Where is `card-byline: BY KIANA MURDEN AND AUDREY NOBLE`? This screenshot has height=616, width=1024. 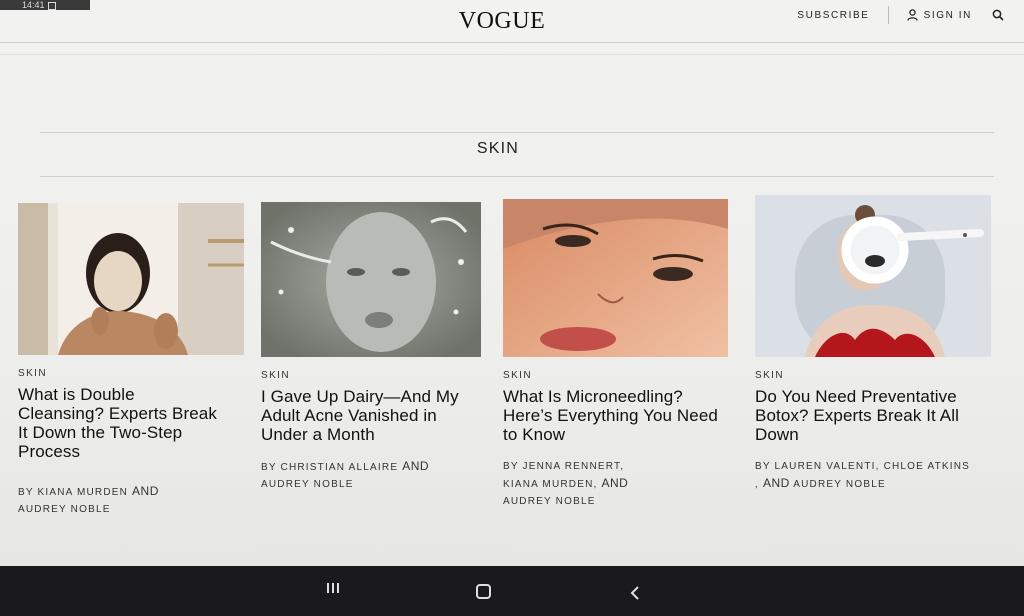 card-byline: BY KIANA MURDEN AND AUDREY NOBLE is located at coordinates (133, 500).